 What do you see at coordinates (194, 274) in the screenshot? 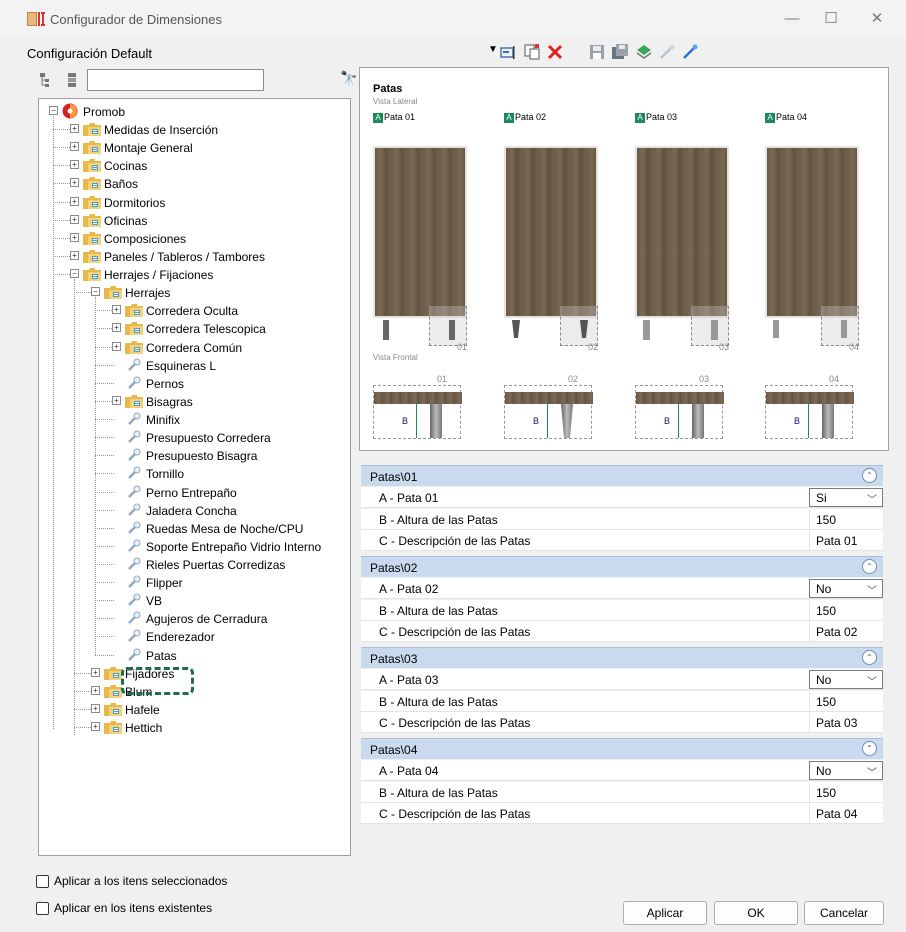
I see `tree-item: − Herrajes / Fijaciones` at bounding box center [194, 274].